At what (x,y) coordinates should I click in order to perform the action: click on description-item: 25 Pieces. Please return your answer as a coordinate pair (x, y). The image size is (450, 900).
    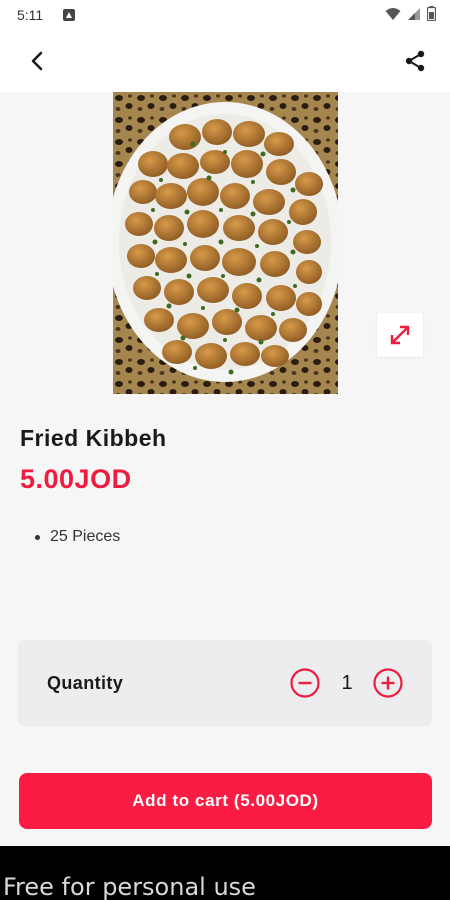
    Looking at the image, I should click on (77, 536).